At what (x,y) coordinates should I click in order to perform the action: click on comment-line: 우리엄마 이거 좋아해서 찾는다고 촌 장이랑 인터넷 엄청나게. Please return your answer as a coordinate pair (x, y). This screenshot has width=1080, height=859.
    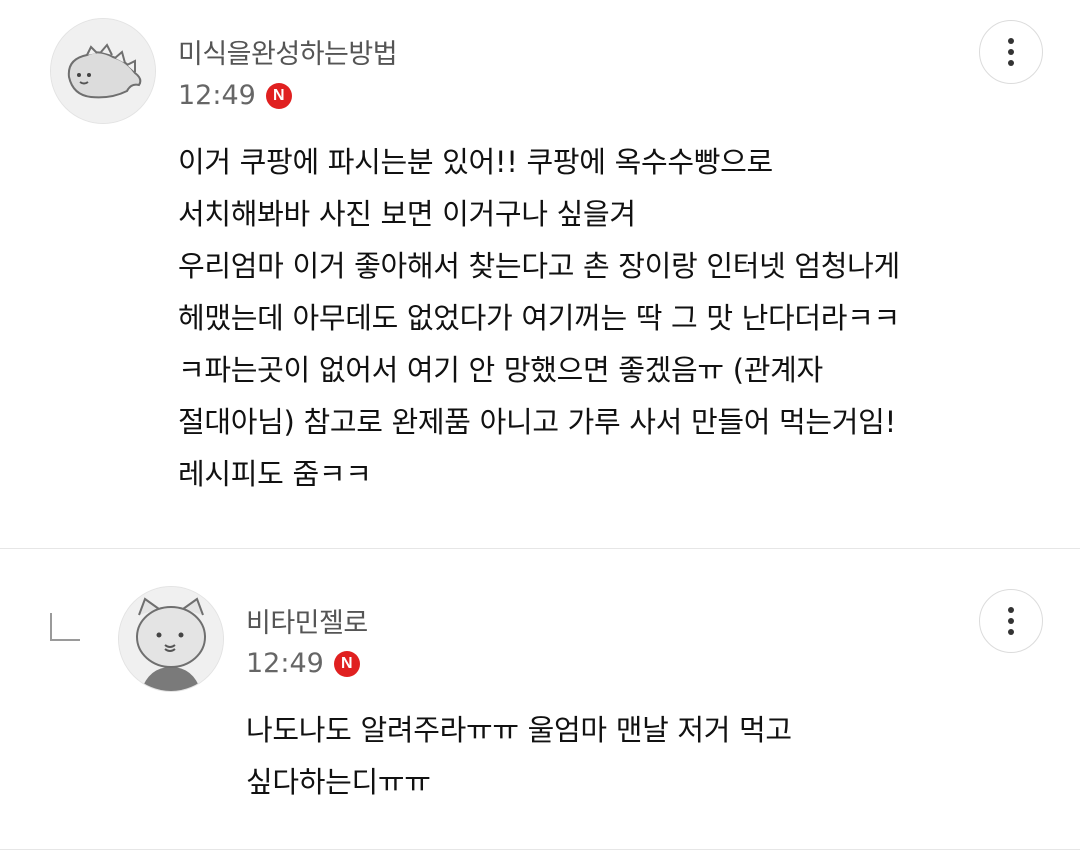
    Looking at the image, I should click on (539, 266).